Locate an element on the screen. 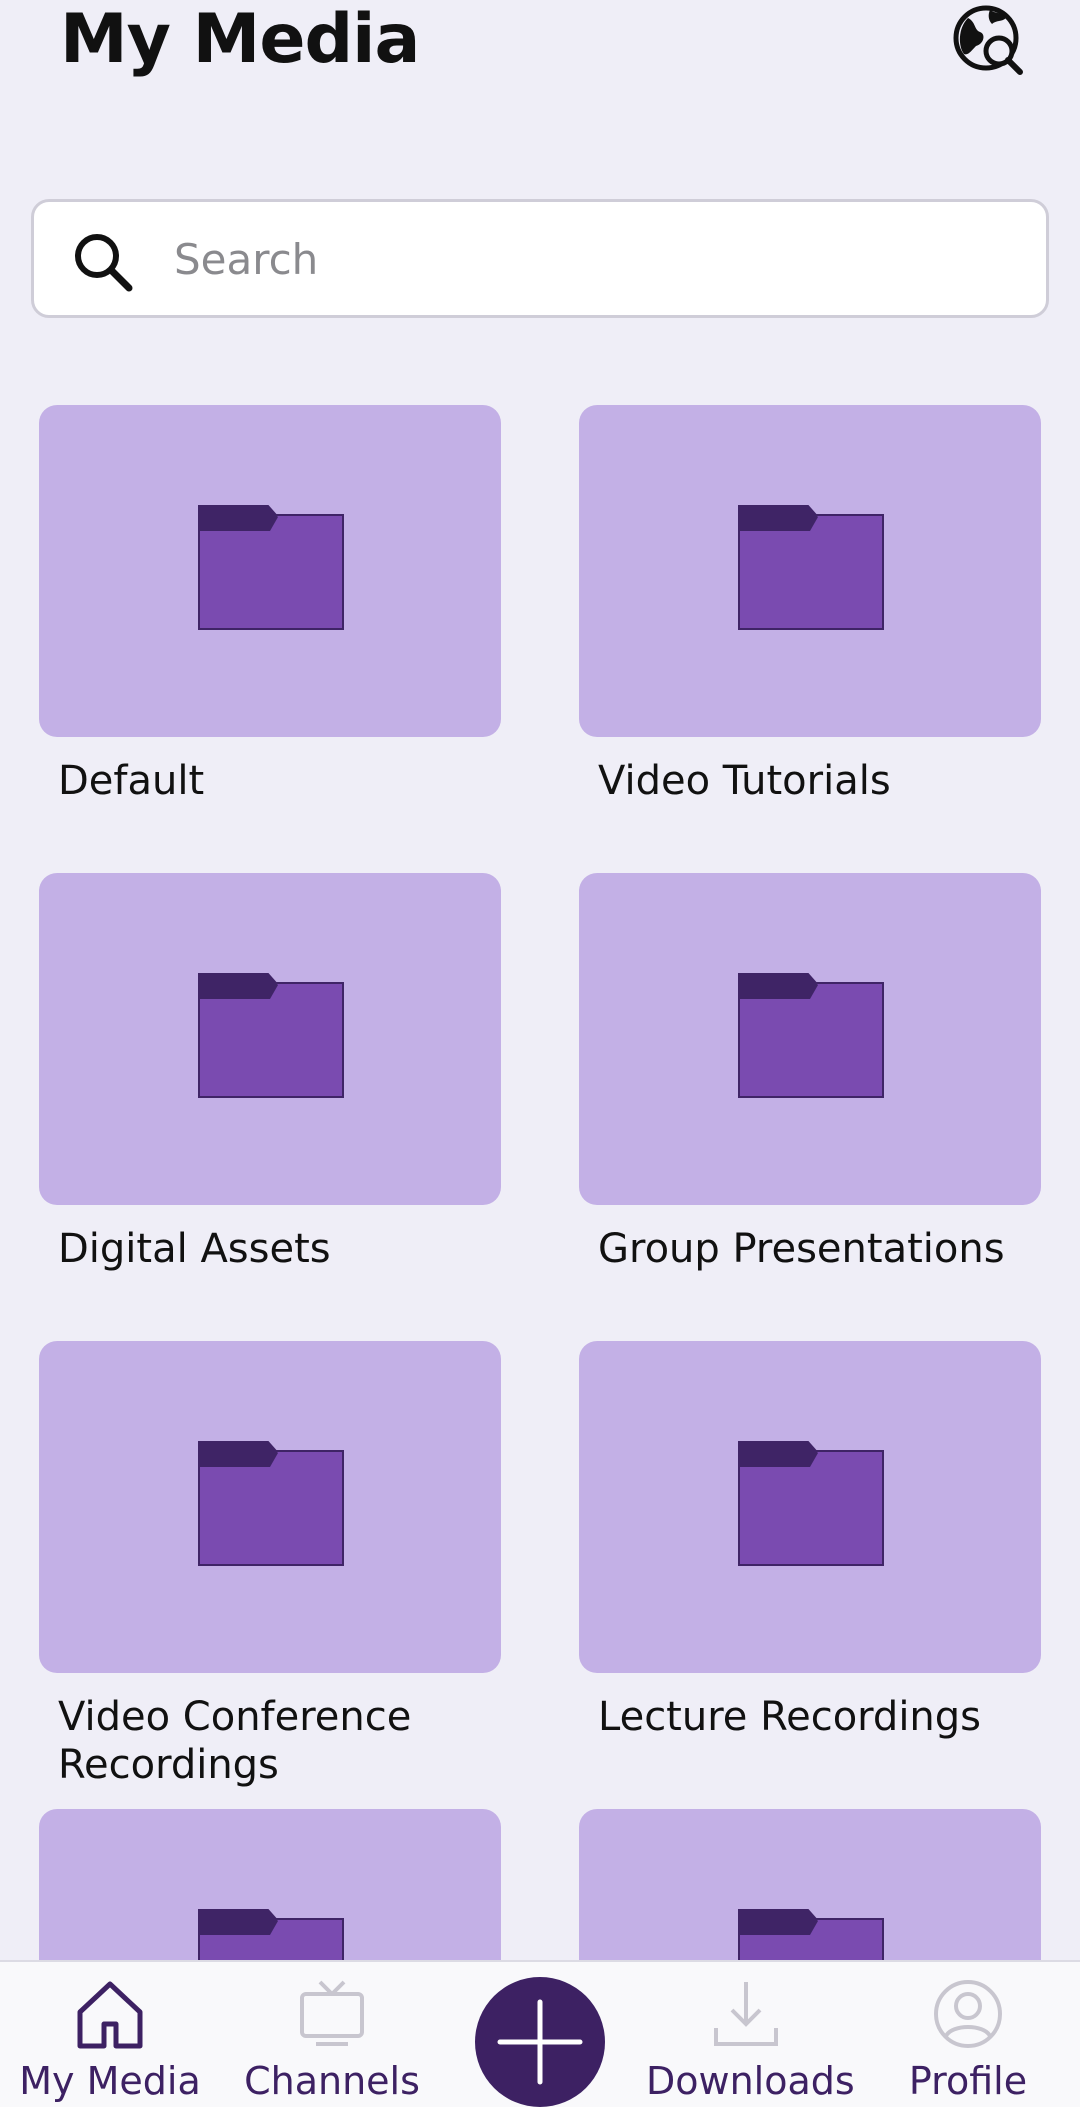  tab-channels: Channels is located at coordinates (332, 2034).